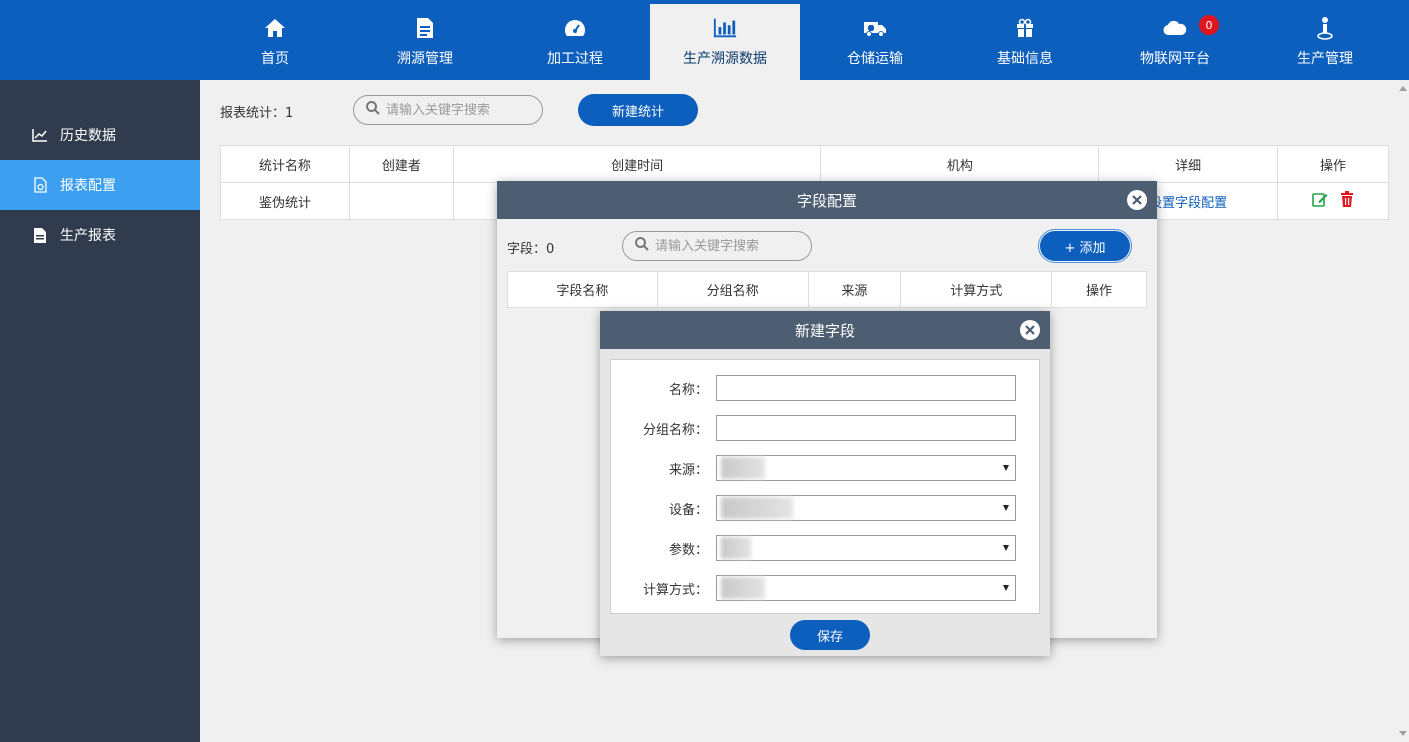  Describe the element at coordinates (275, 28) in the screenshot. I see `home-icon` at that location.